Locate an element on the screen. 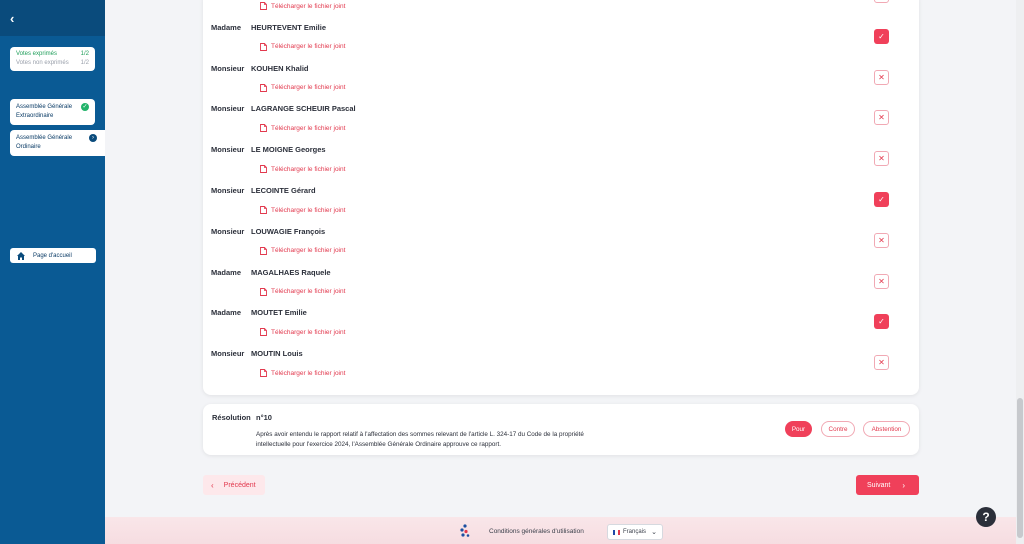 Image resolution: width=1024 pixels, height=544 pixels. language-value: Français is located at coordinates (635, 532).